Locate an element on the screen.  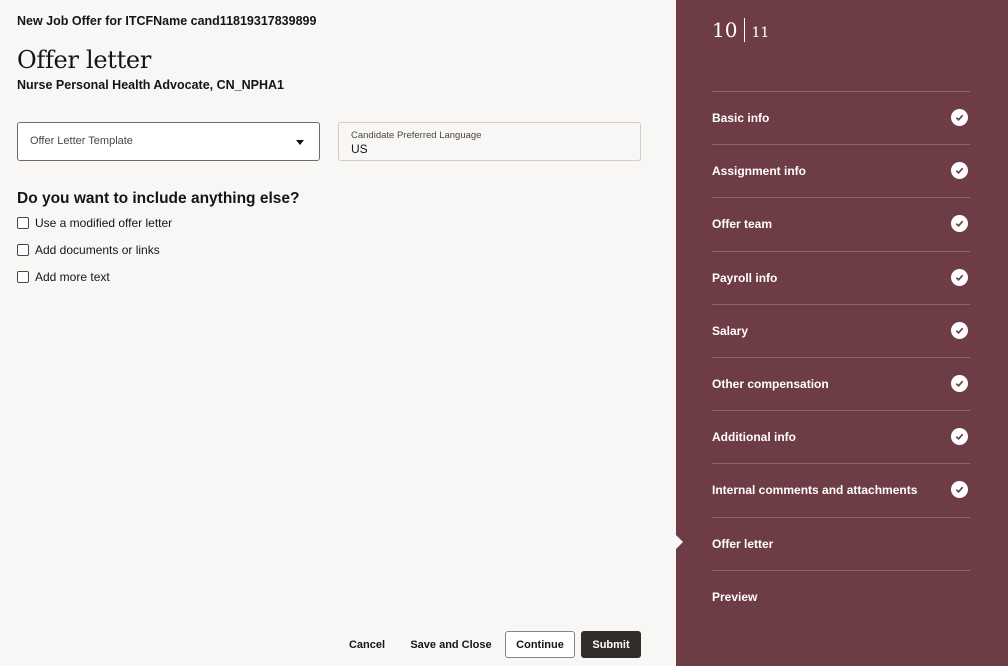
step-label: Basic info is located at coordinates (741, 118).